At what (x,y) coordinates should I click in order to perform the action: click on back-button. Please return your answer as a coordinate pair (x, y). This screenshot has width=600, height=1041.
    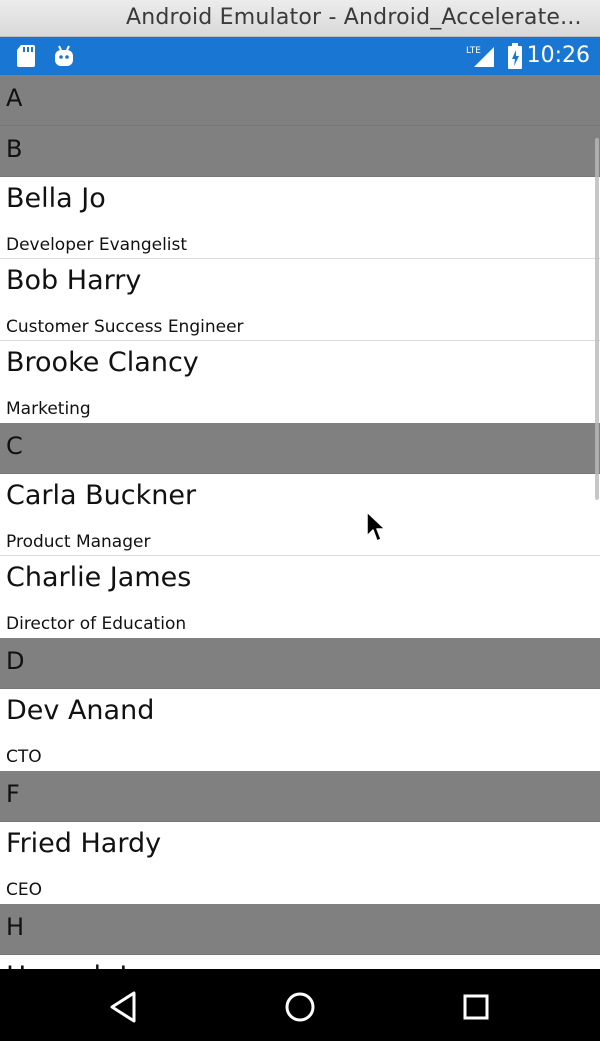
    Looking at the image, I should click on (124, 1007).